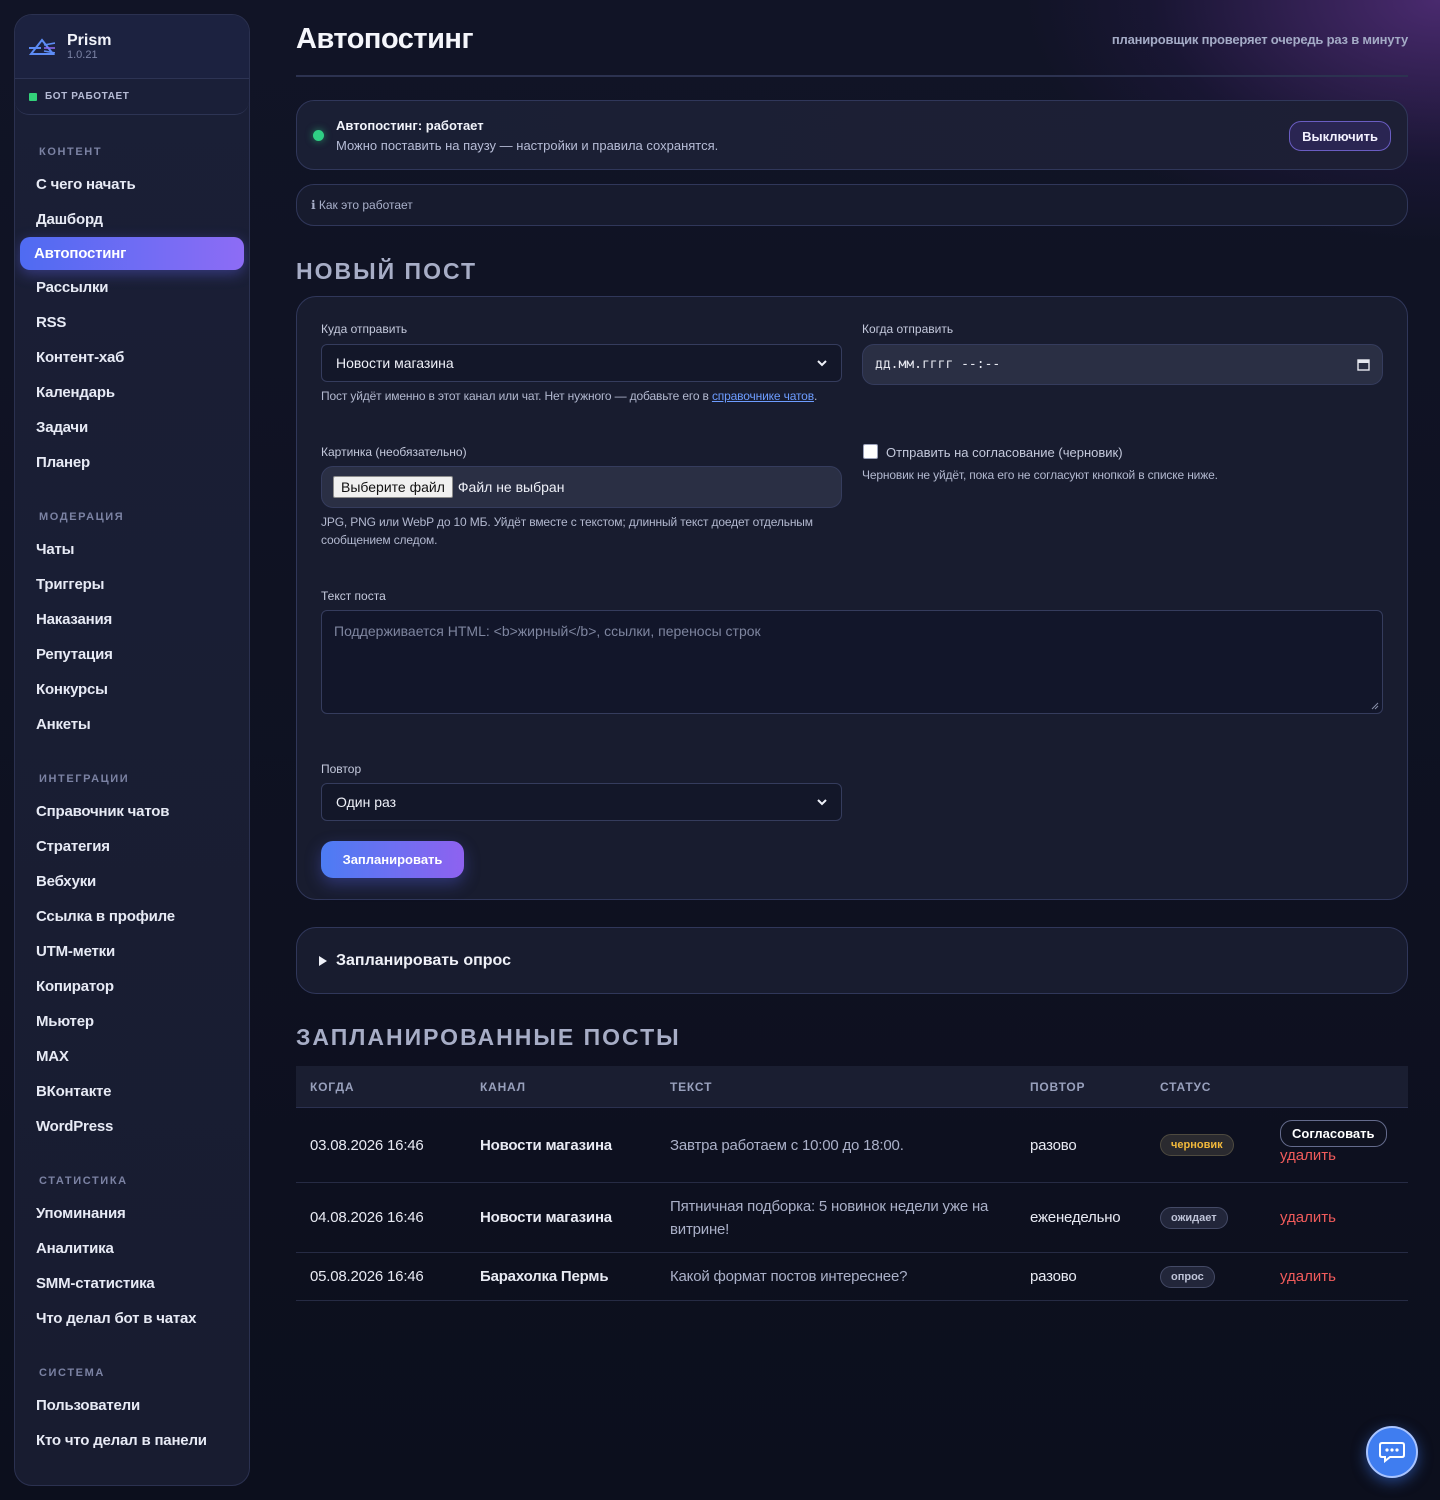  What do you see at coordinates (581, 487) in the screenshot?
I see `image-file-input: Выберите файл Файл не выбран` at bounding box center [581, 487].